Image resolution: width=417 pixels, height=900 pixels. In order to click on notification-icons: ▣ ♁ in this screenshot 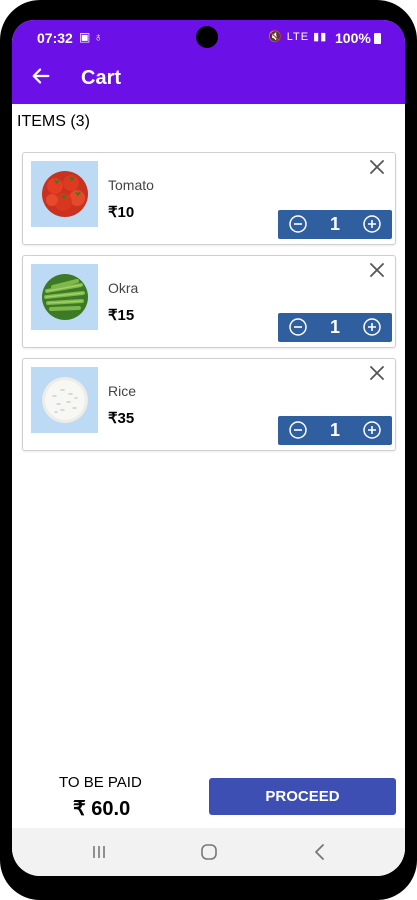, I will do `click(91, 37)`.